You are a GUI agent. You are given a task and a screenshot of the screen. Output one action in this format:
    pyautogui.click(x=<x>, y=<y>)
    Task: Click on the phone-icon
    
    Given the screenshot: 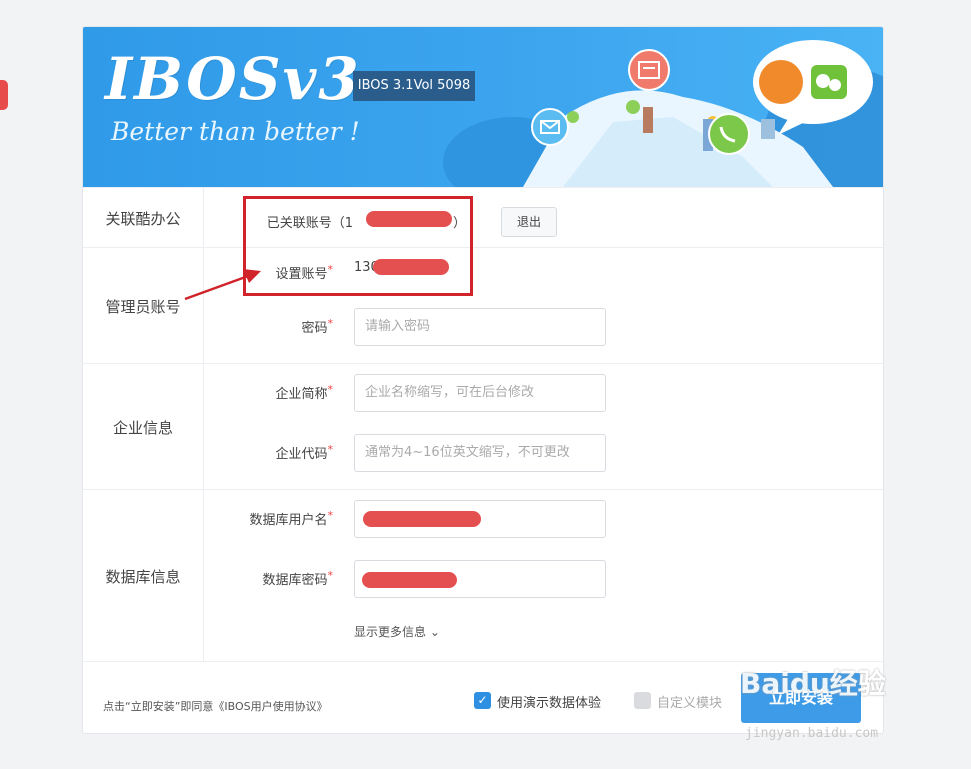 What is the action you would take?
    pyautogui.click(x=729, y=134)
    